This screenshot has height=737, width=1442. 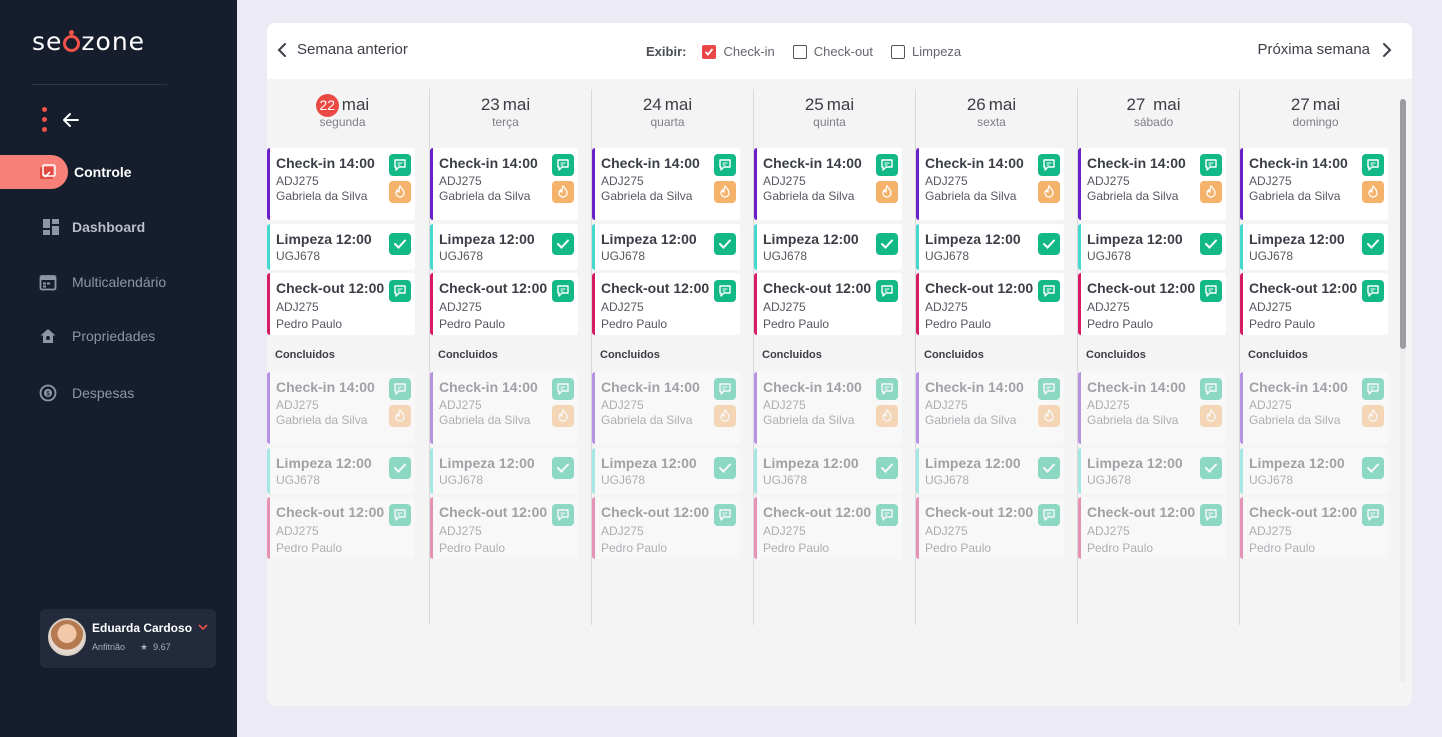 I want to click on checkbox-checked-icon, so click(x=709, y=51).